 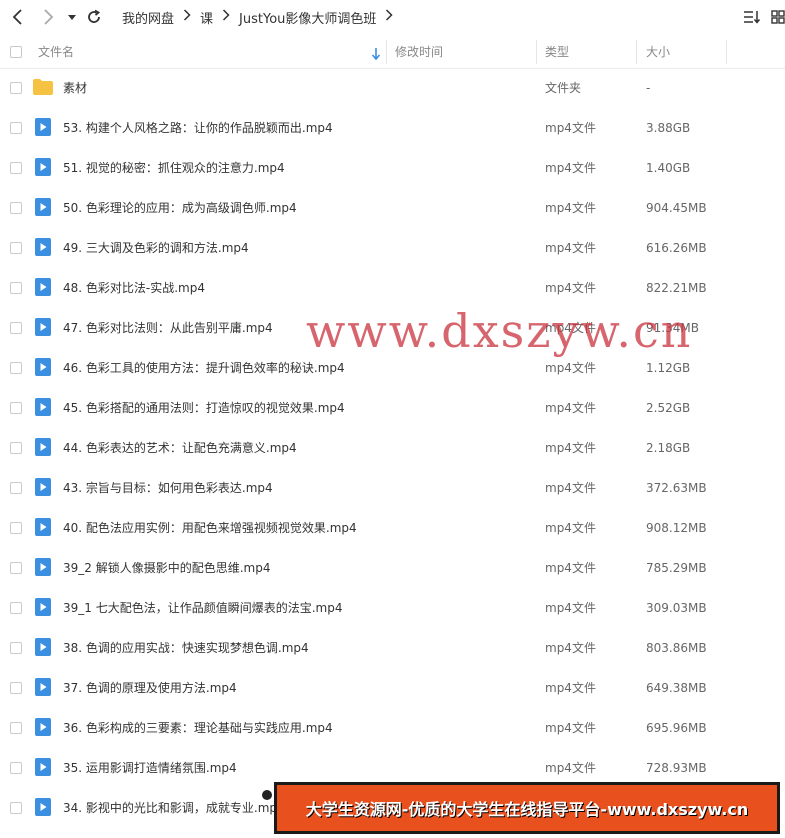 What do you see at coordinates (676, 608) in the screenshot?
I see `file-size: 309.03MB` at bounding box center [676, 608].